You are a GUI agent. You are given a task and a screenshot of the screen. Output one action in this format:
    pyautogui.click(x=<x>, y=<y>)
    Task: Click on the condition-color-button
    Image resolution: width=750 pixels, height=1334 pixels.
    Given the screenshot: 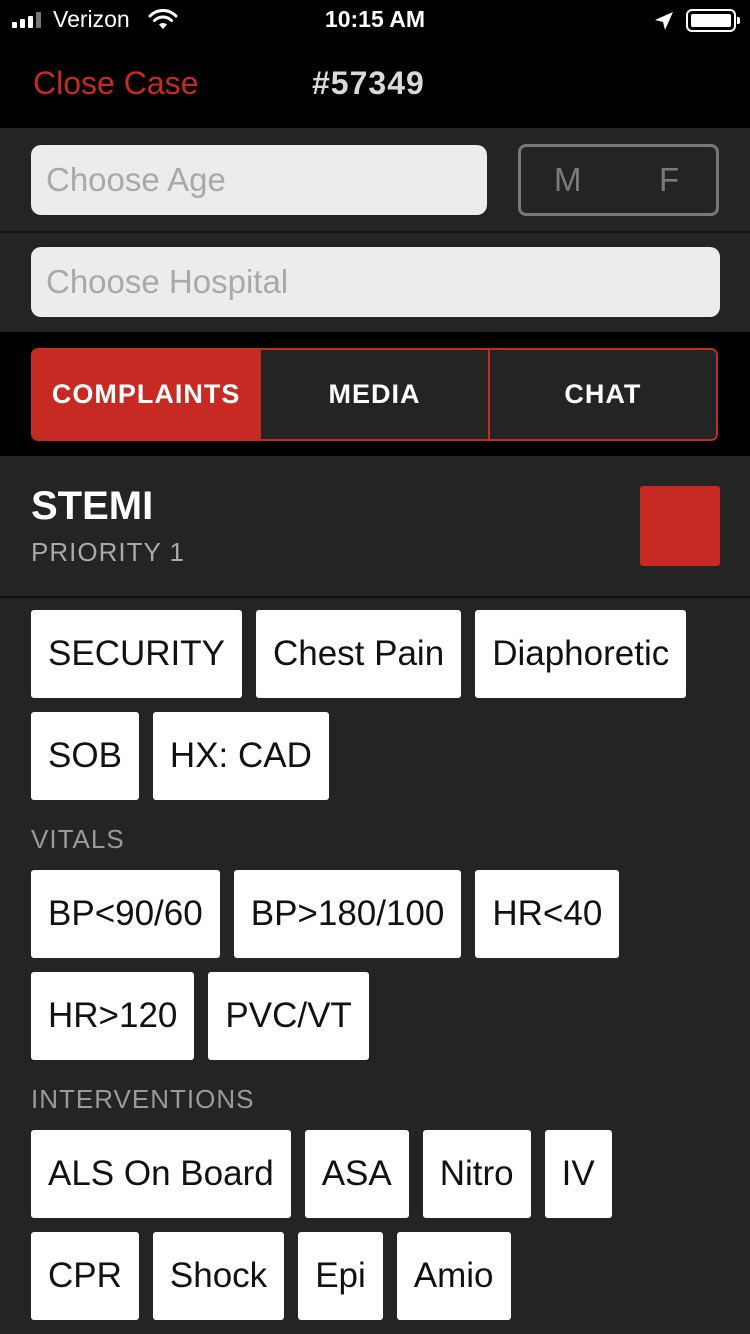 What is the action you would take?
    pyautogui.click(x=680, y=526)
    